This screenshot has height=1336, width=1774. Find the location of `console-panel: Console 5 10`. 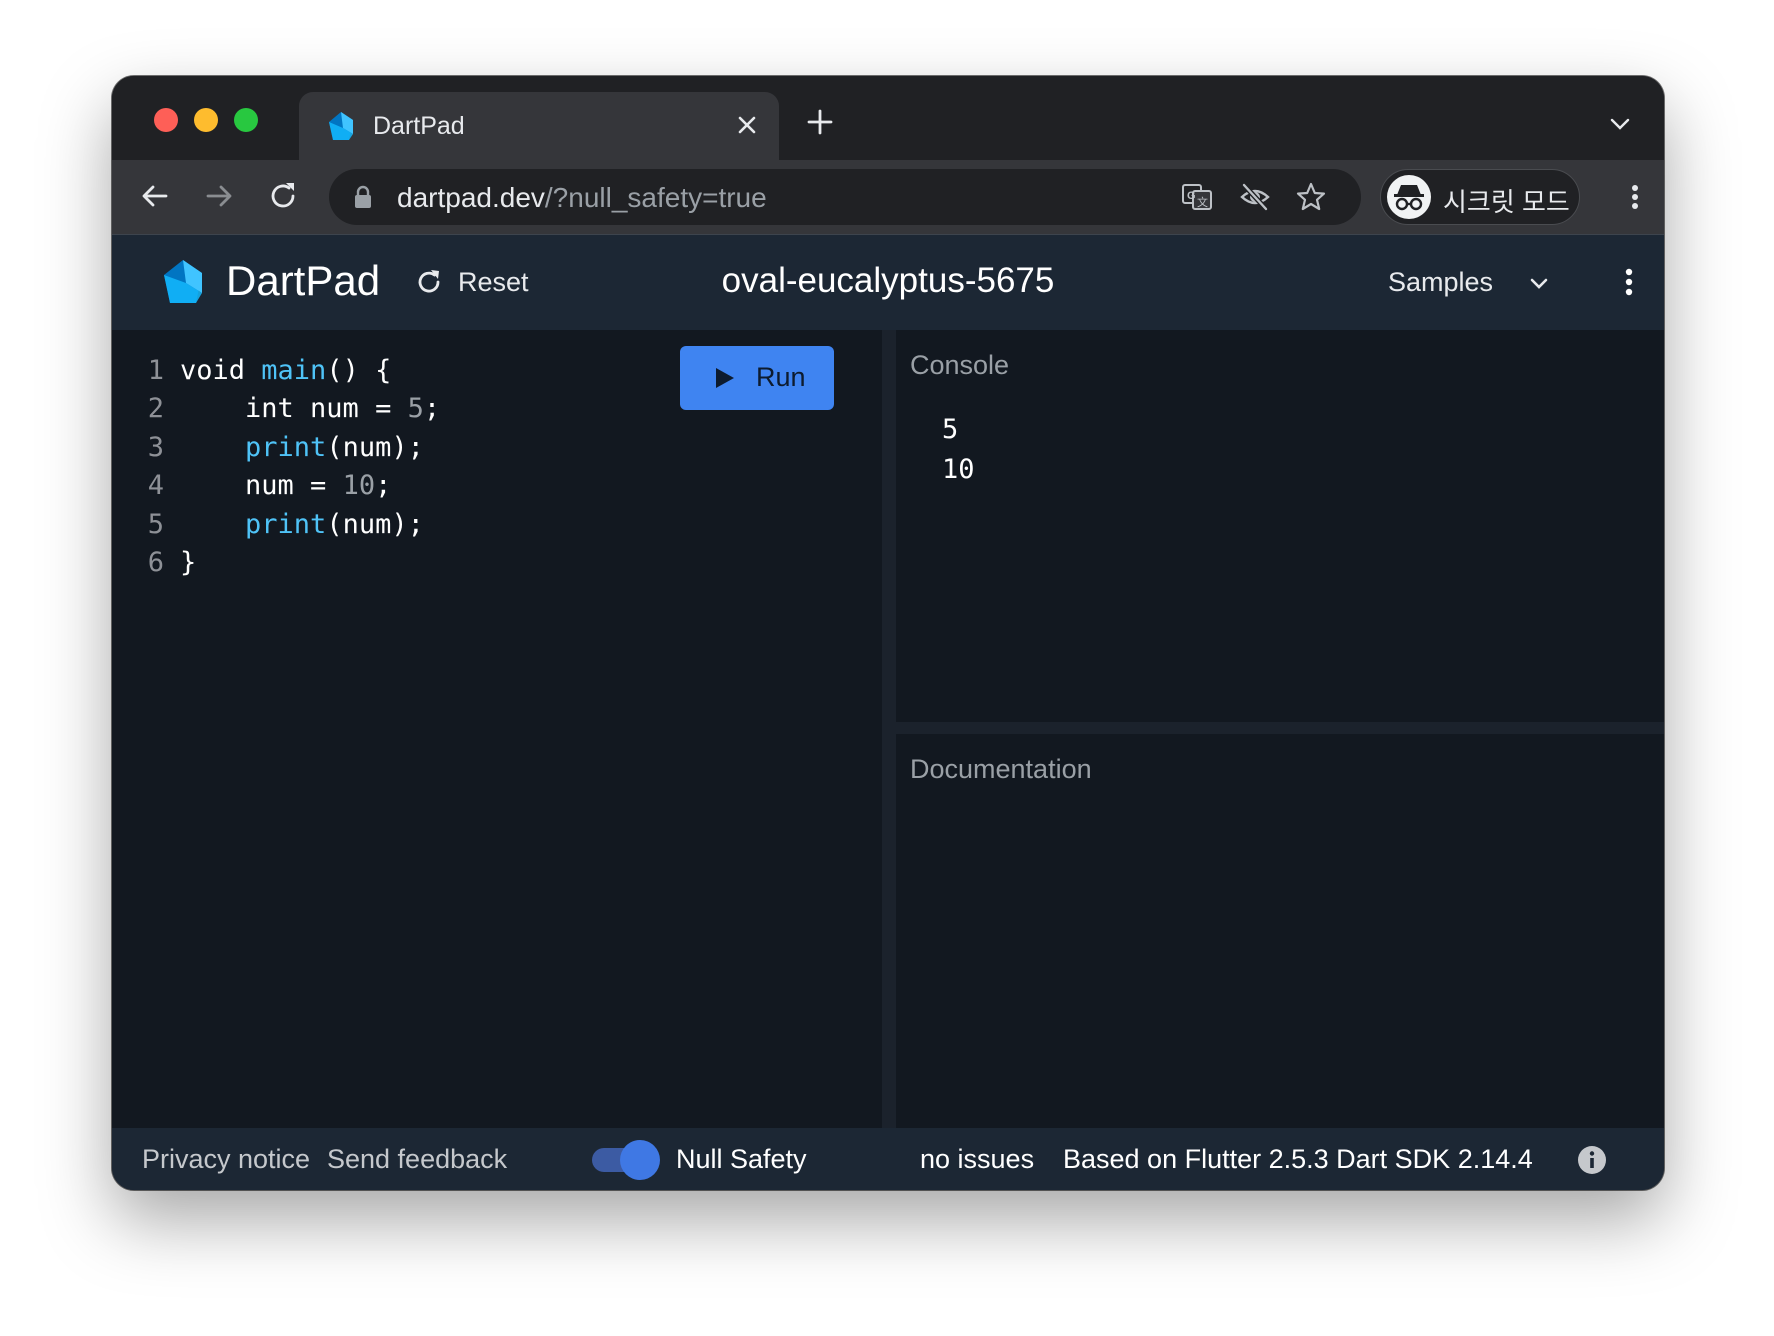

console-panel: Console 5 10 is located at coordinates (1280, 526).